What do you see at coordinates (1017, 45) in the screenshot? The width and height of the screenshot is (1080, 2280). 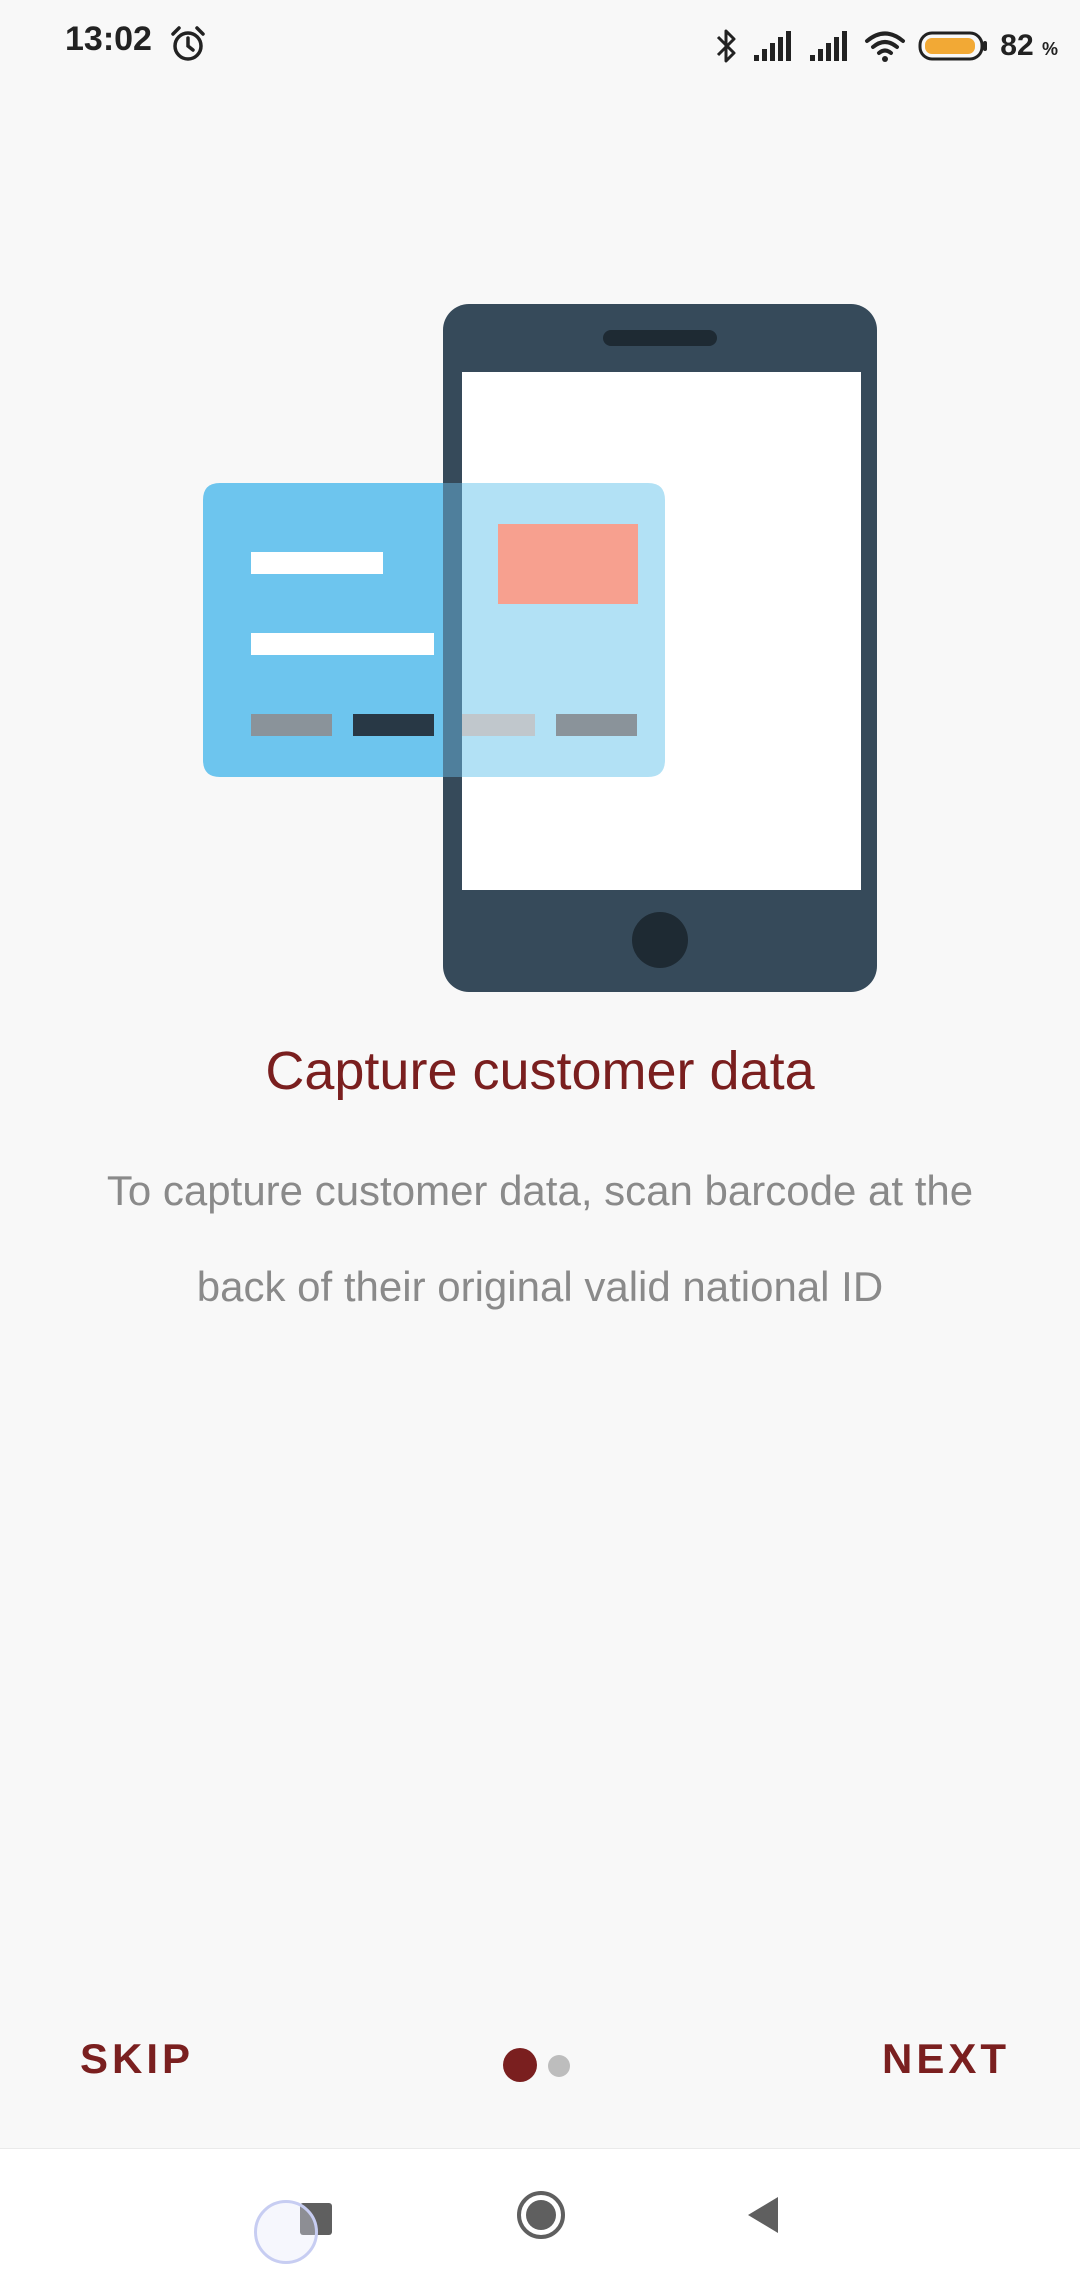 I see `battery-value: 82` at bounding box center [1017, 45].